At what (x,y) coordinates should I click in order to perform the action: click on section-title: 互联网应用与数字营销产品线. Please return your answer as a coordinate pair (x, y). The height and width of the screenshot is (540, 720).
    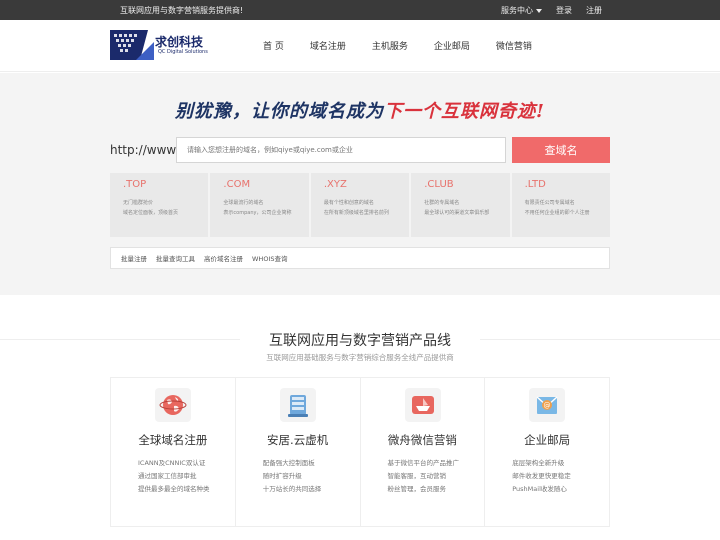
    Looking at the image, I should click on (360, 341).